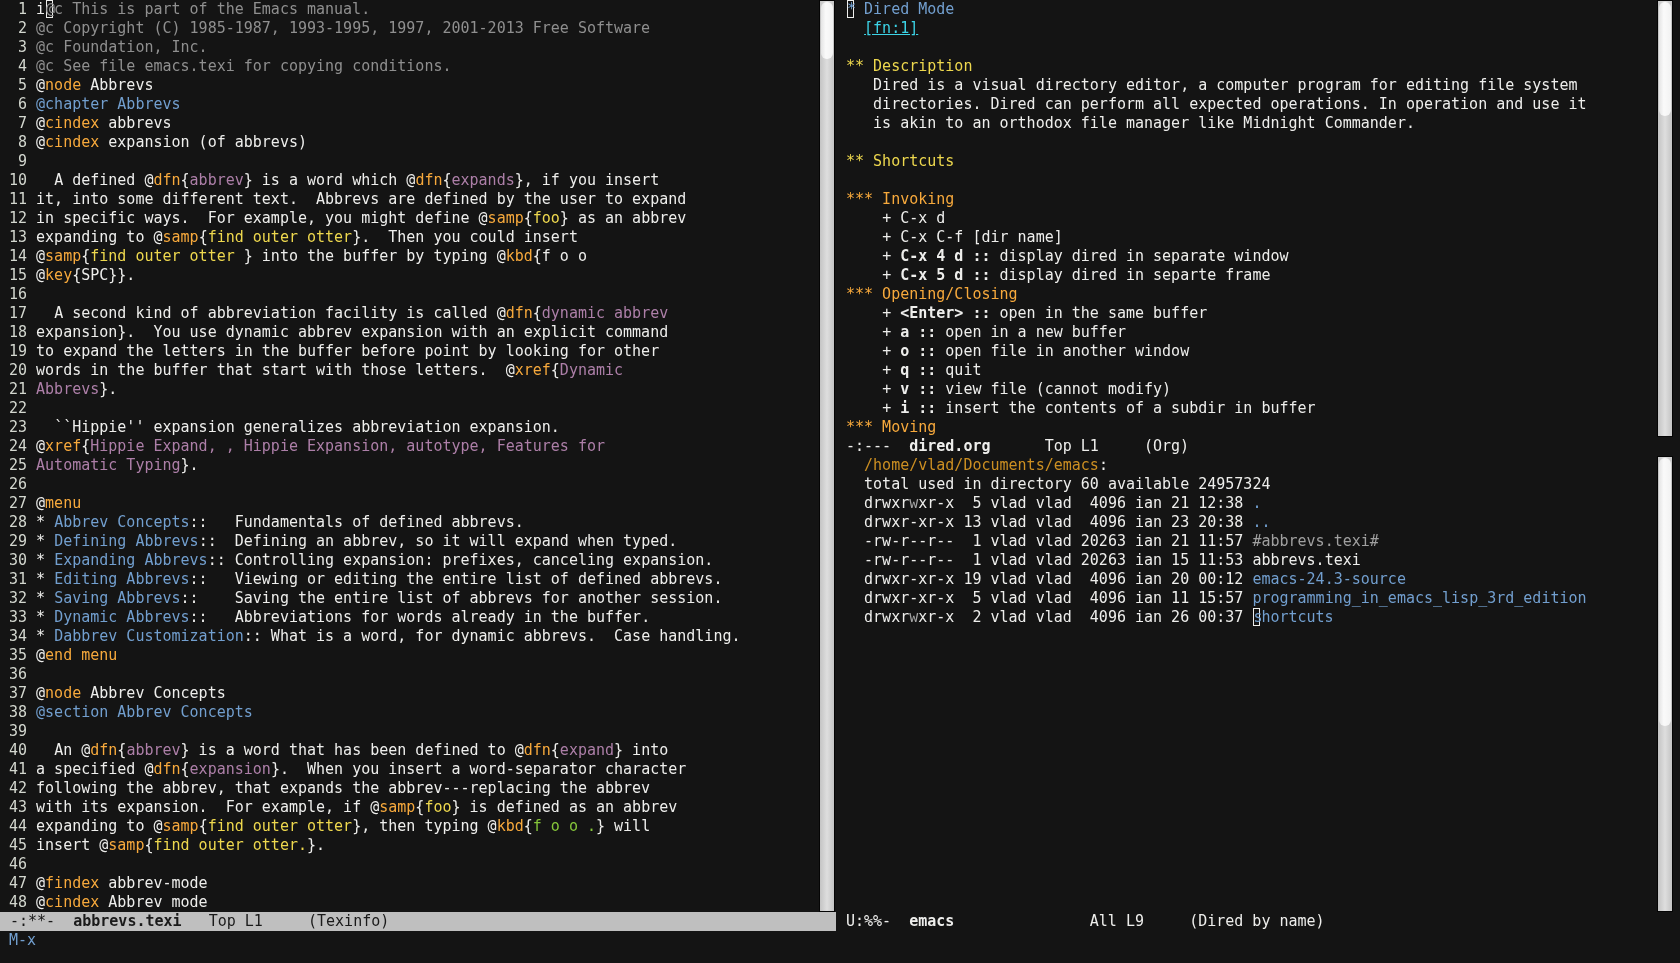 The width and height of the screenshot is (1680, 963). What do you see at coordinates (122, 902) in the screenshot?
I see `code-line: @cindex Abbrev mode` at bounding box center [122, 902].